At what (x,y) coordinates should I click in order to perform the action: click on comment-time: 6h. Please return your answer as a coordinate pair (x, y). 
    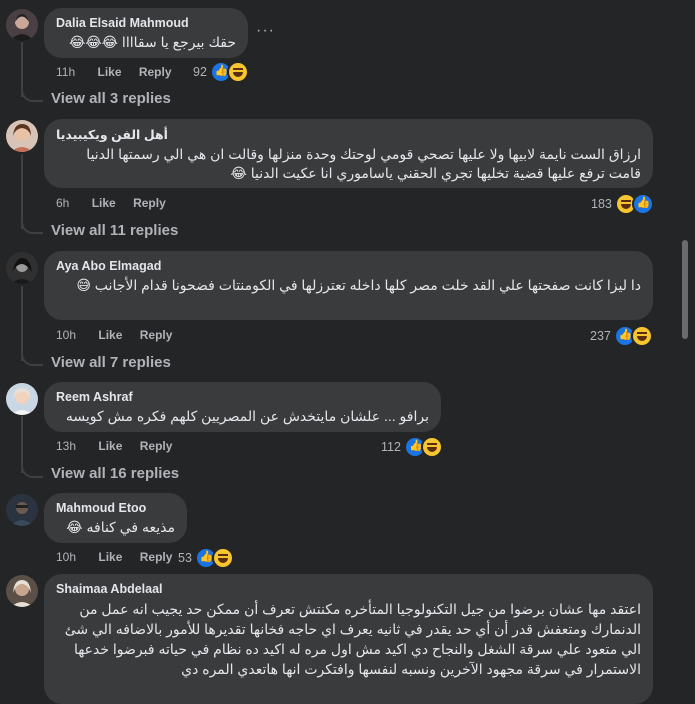
    Looking at the image, I should click on (63, 203).